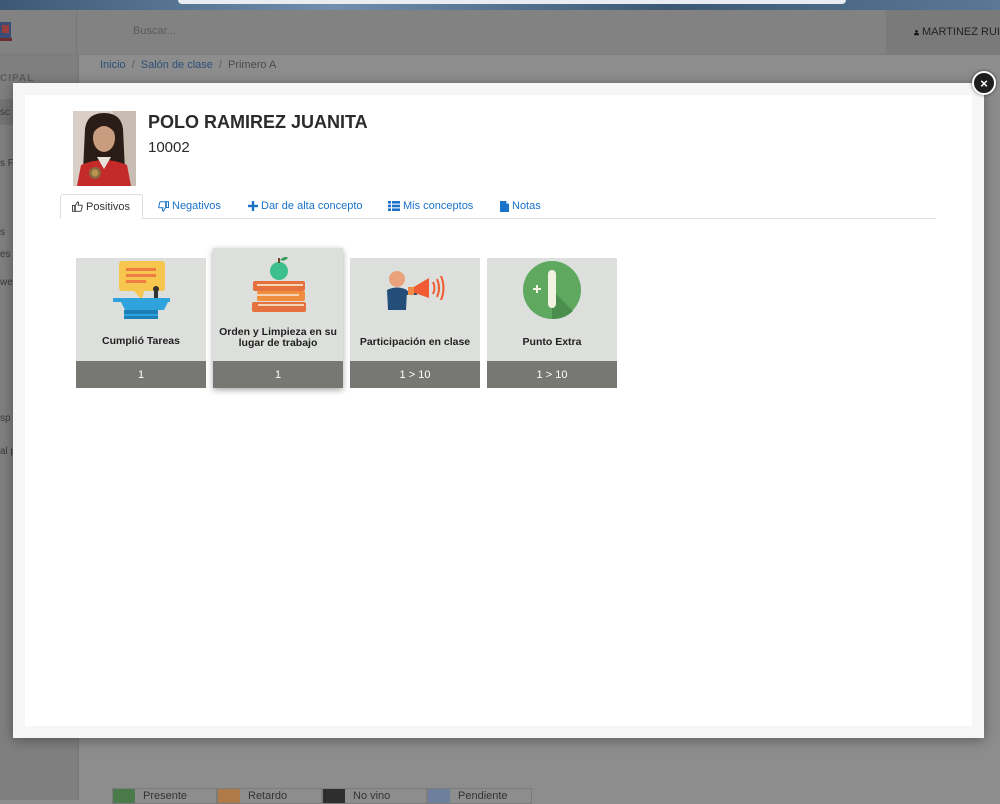 This screenshot has height=804, width=1000. I want to click on attendance-legend: Presente Retardo No vino Pendiente, so click(322, 796).